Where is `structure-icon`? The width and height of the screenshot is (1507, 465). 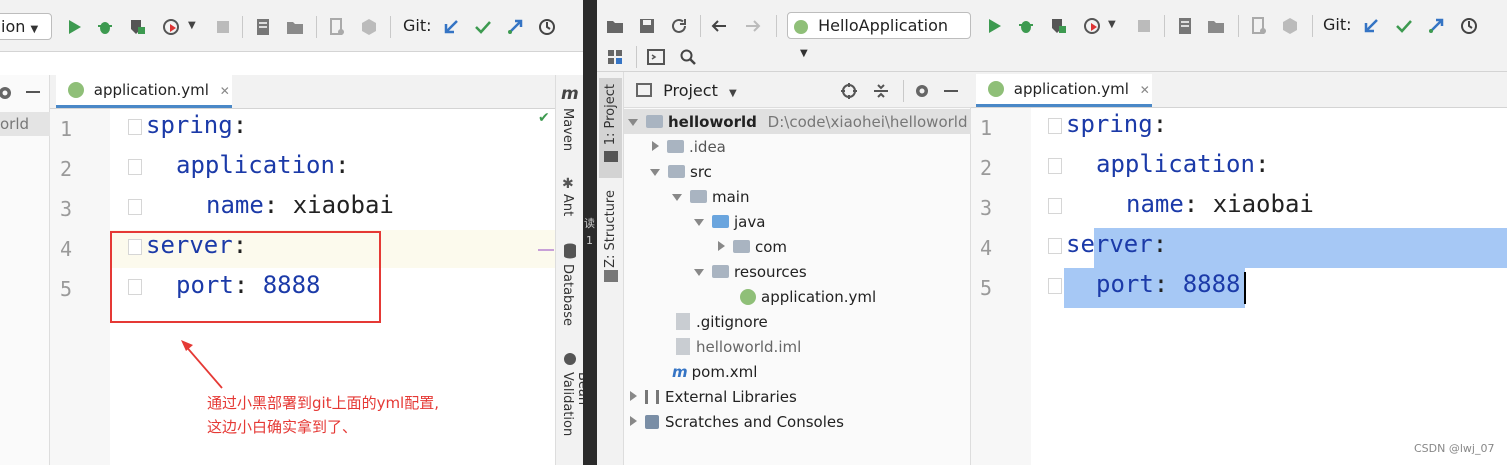
structure-icon is located at coordinates (611, 276).